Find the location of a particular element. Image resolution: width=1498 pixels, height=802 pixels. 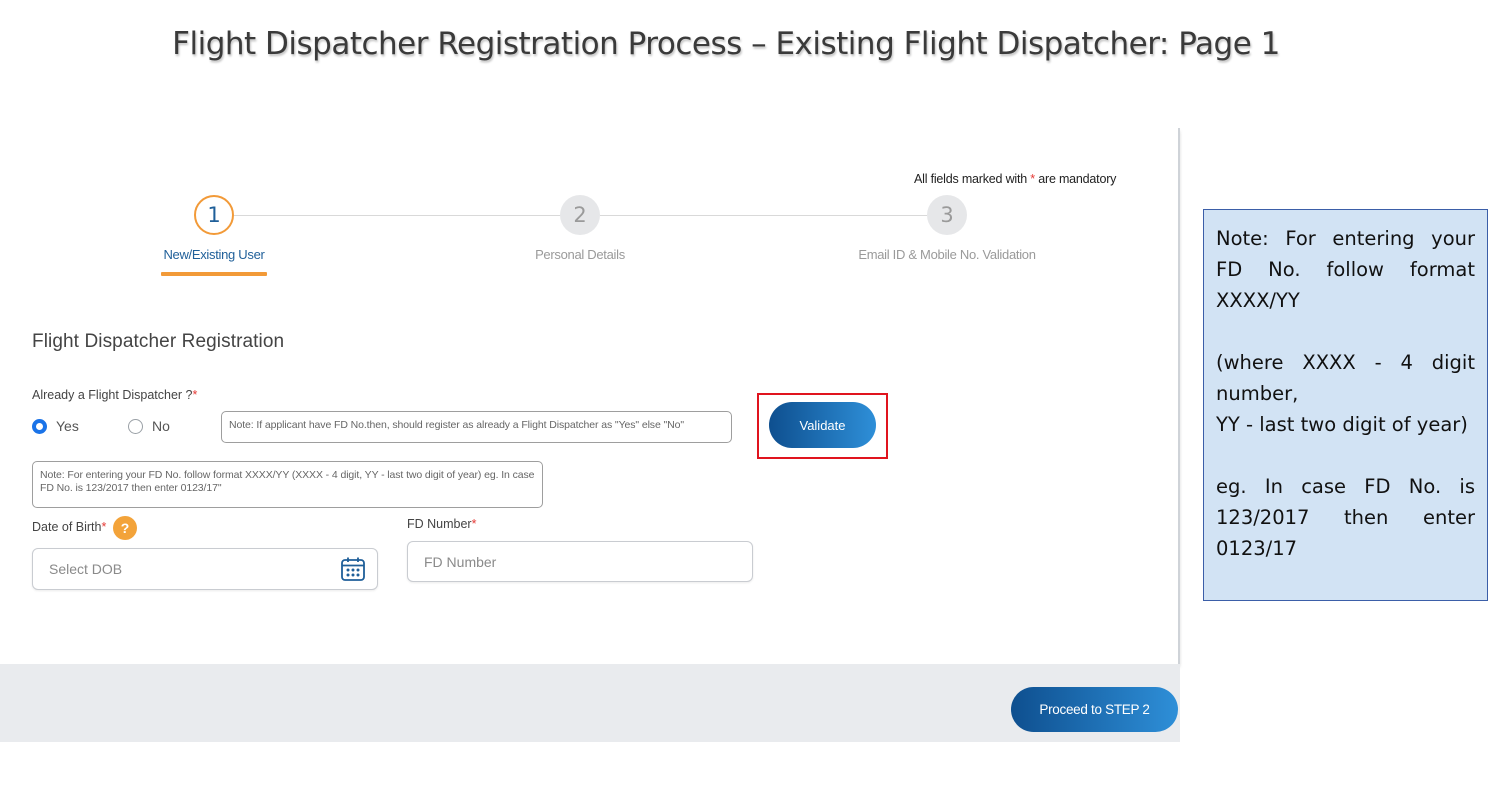

step-2-number: 2 is located at coordinates (580, 215).